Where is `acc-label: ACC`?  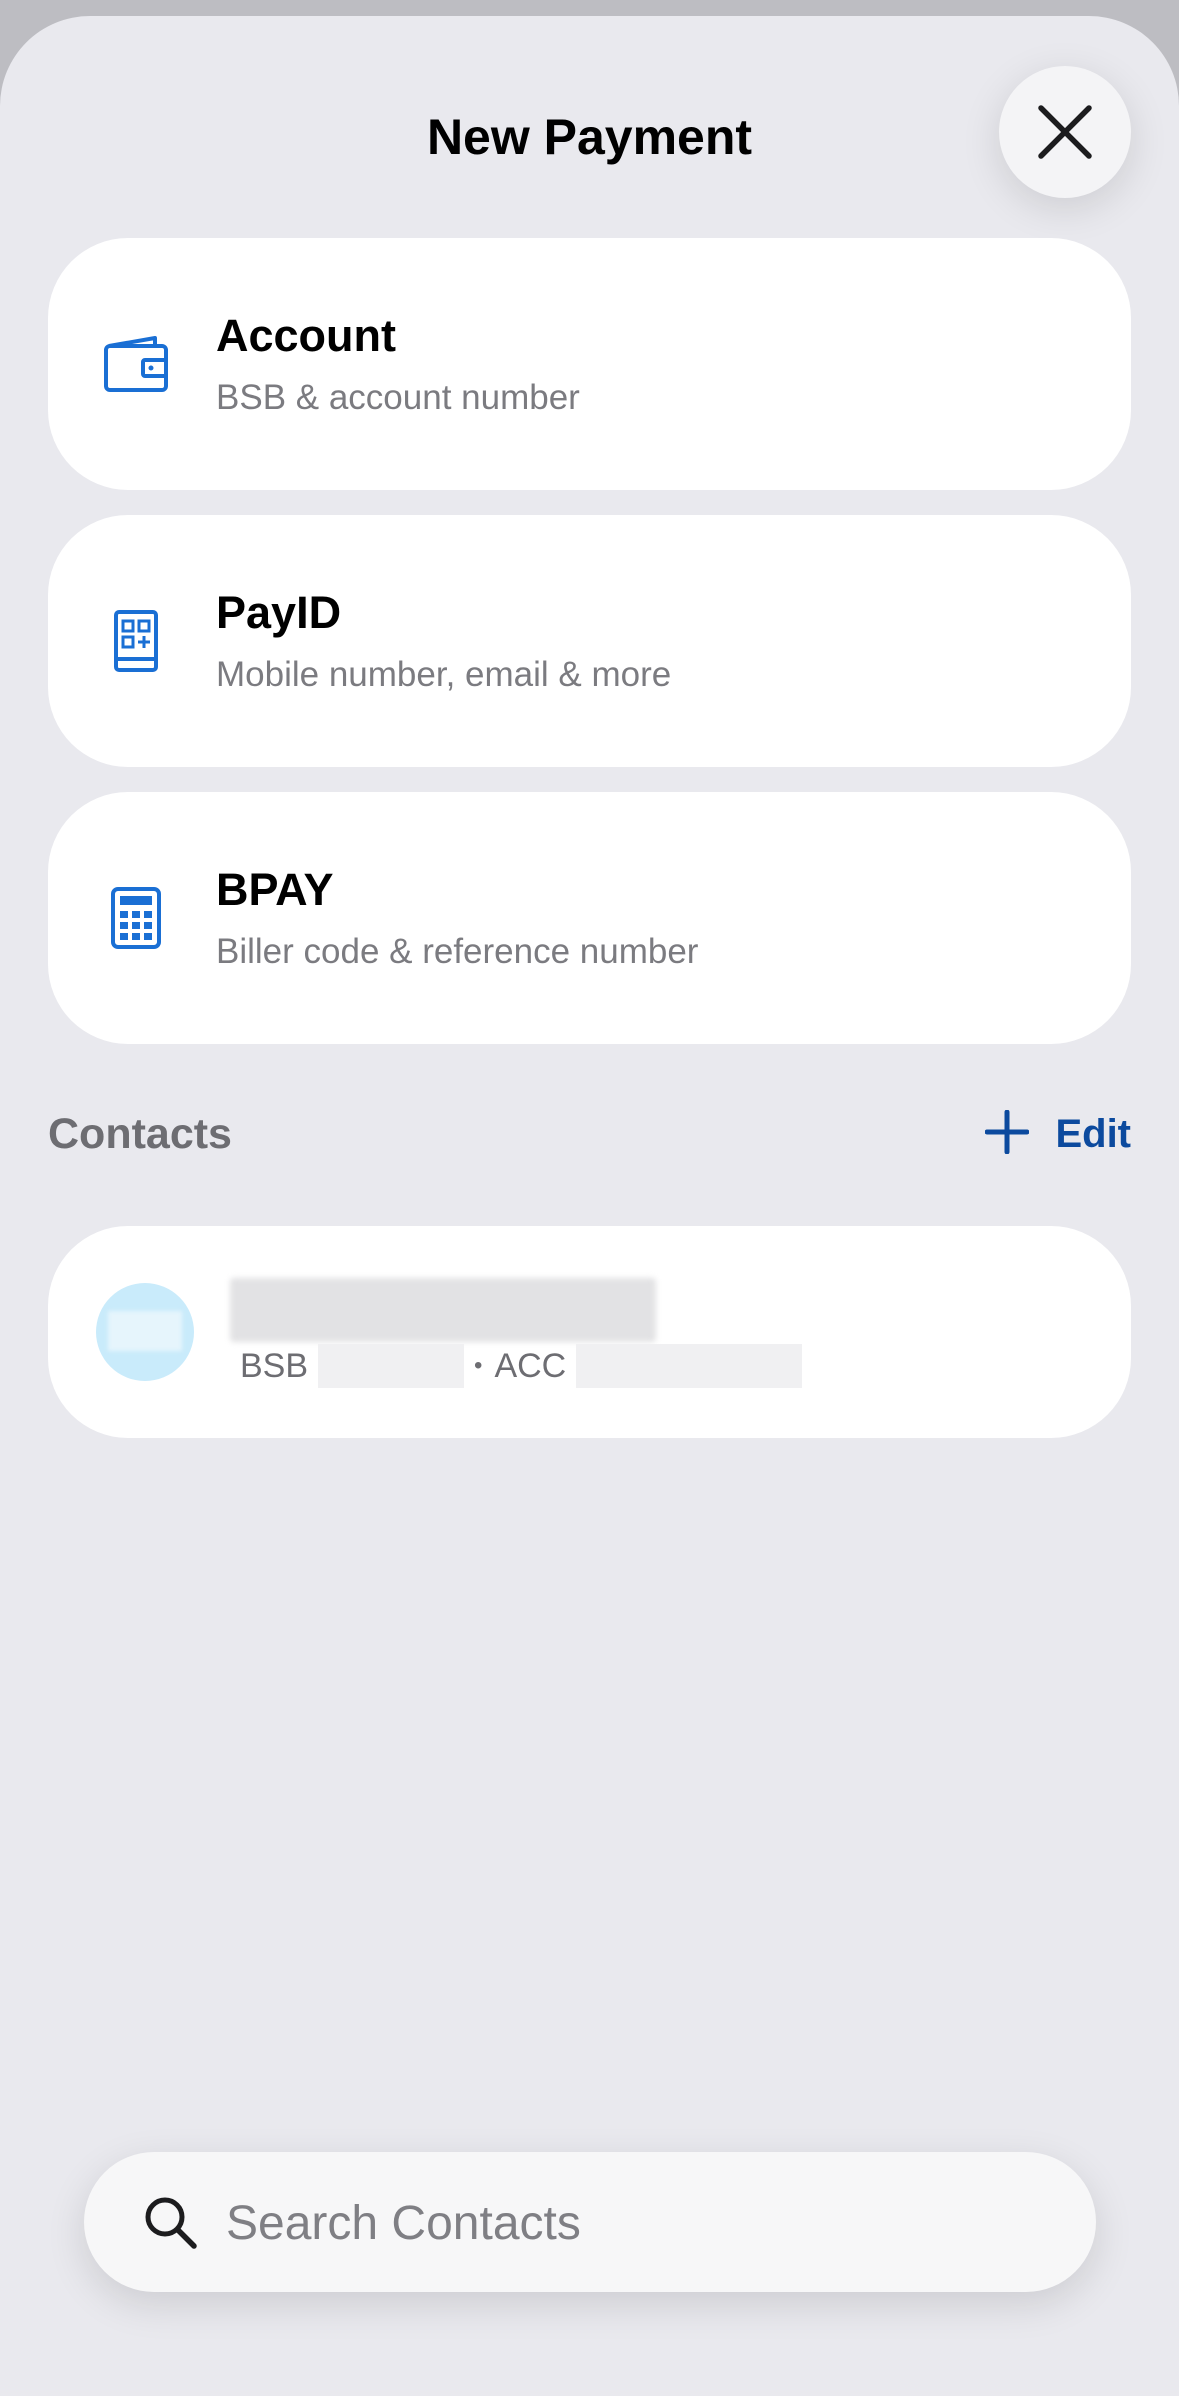
acc-label: ACC is located at coordinates (530, 1365).